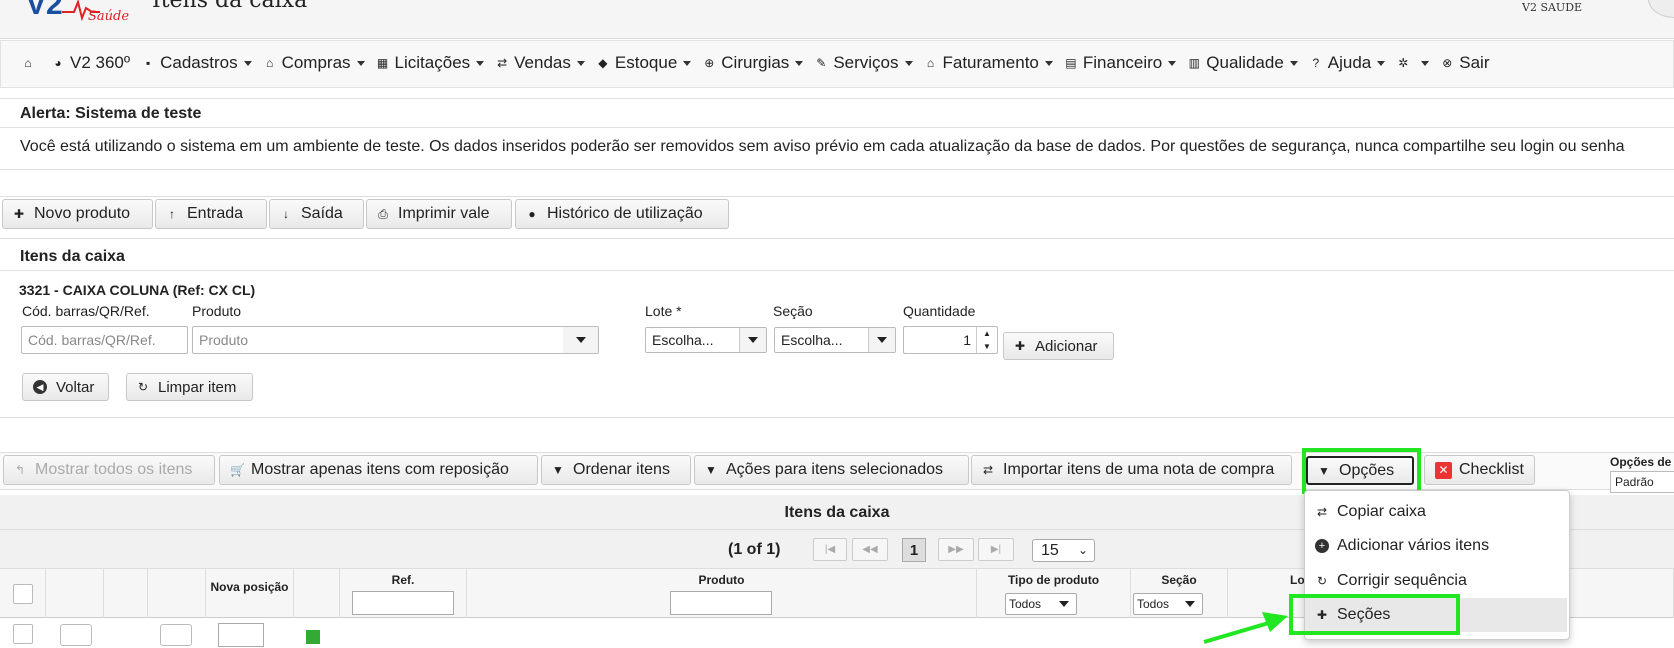 This screenshot has width=1674, height=648. I want to click on per-page-select: 15 ⌄, so click(1063, 550).